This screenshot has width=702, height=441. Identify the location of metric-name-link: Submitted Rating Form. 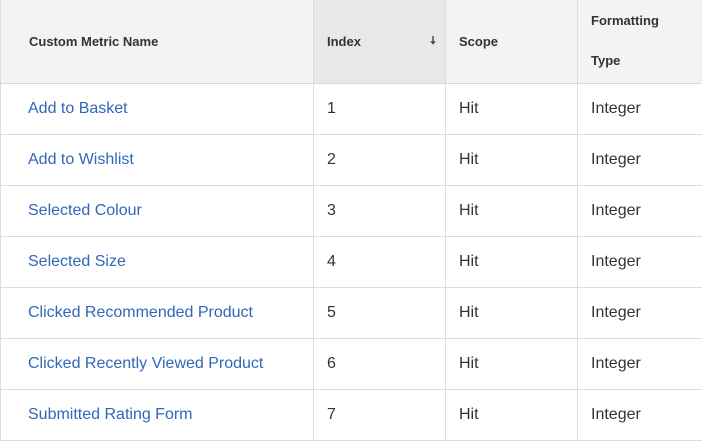
(110, 414).